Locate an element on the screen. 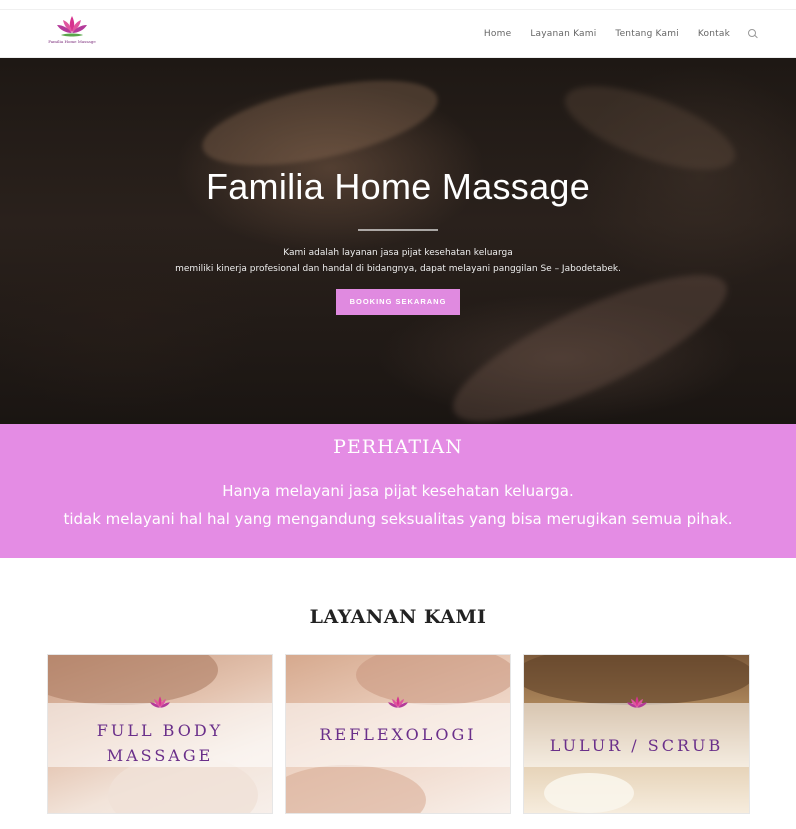 This screenshot has height=829, width=796. site-logo: Familia Home Massage is located at coordinates (72, 34).